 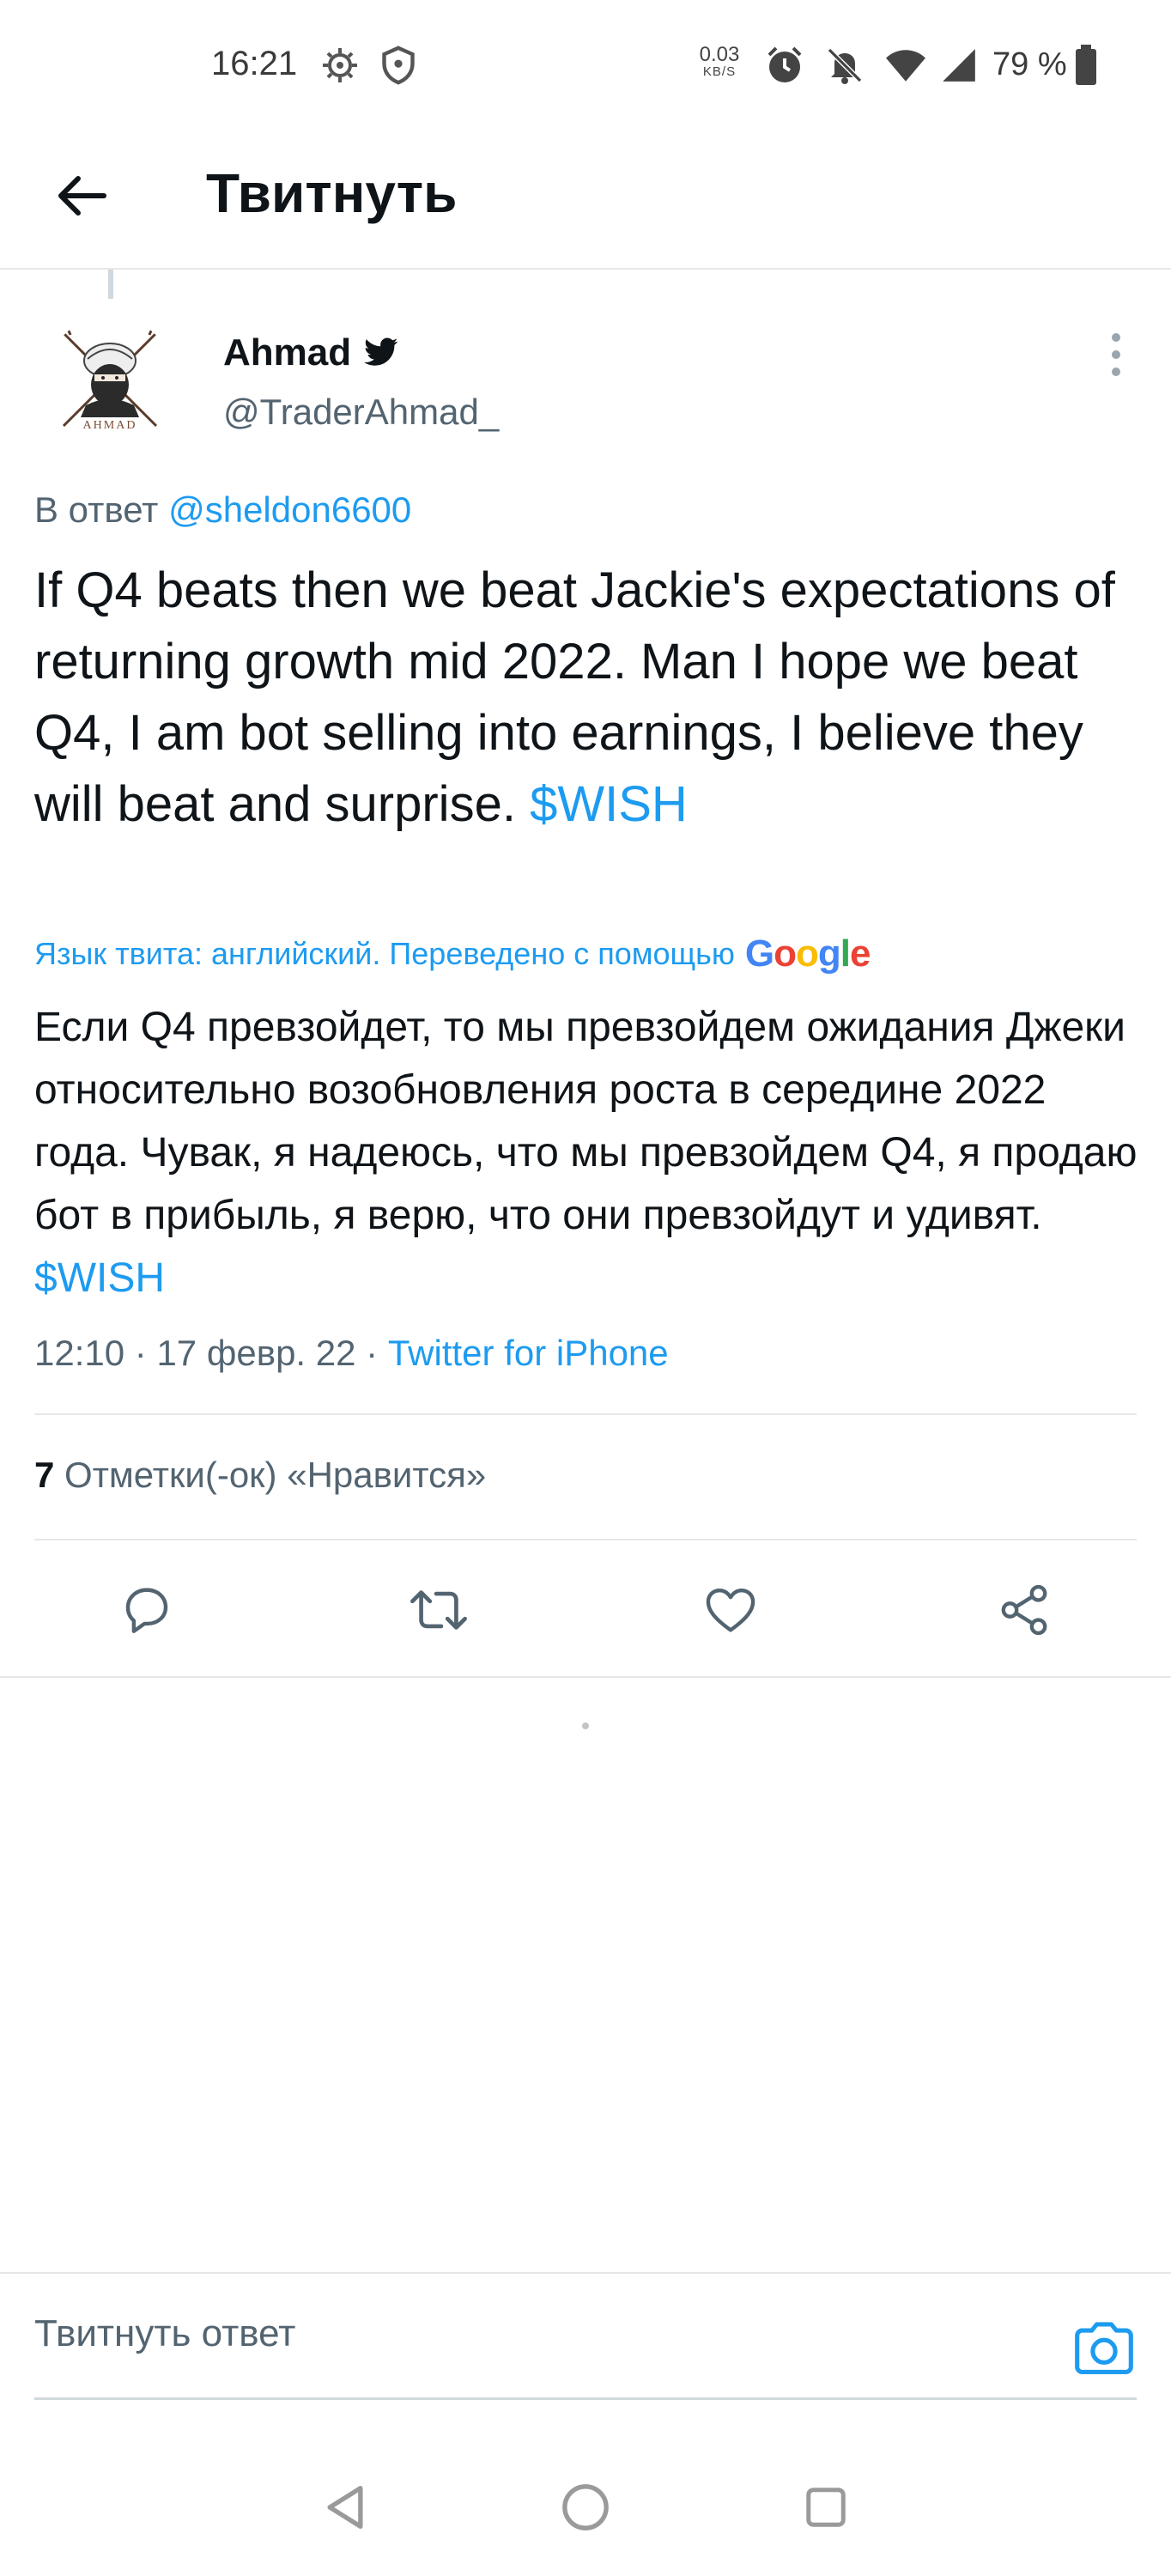 I want to click on retweet-icon, so click(x=438, y=1610).